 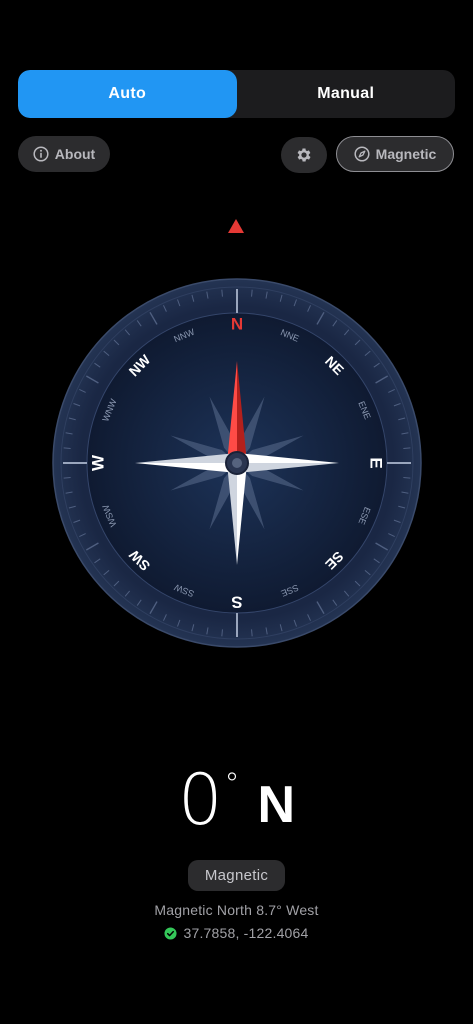 I want to click on needle-hub-center, so click(x=237, y=463).